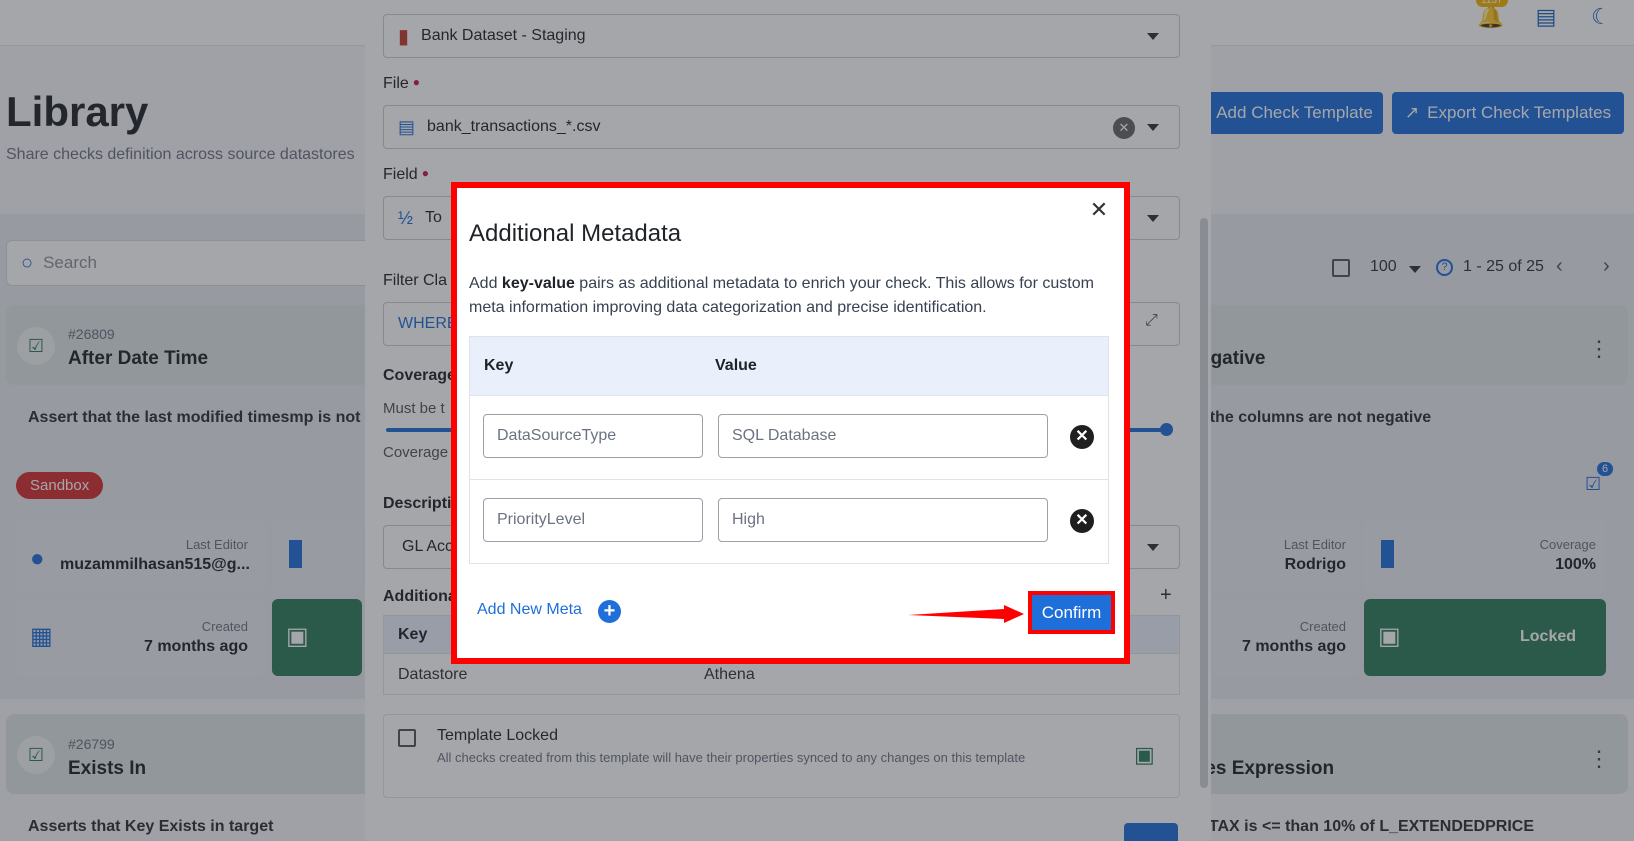  Describe the element at coordinates (593, 436) in the screenshot. I see `metadata-key-input: DataSourceType` at that location.